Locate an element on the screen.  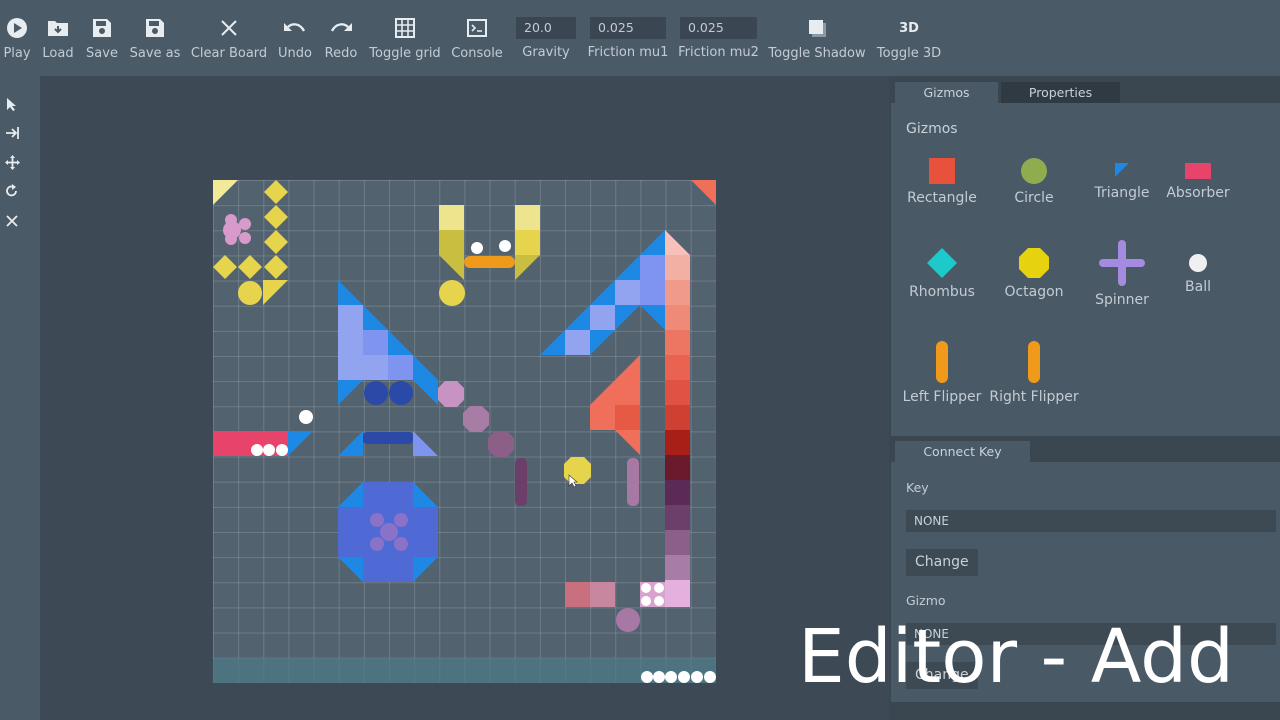
gizmo-label: Ball is located at coordinates (1198, 287).